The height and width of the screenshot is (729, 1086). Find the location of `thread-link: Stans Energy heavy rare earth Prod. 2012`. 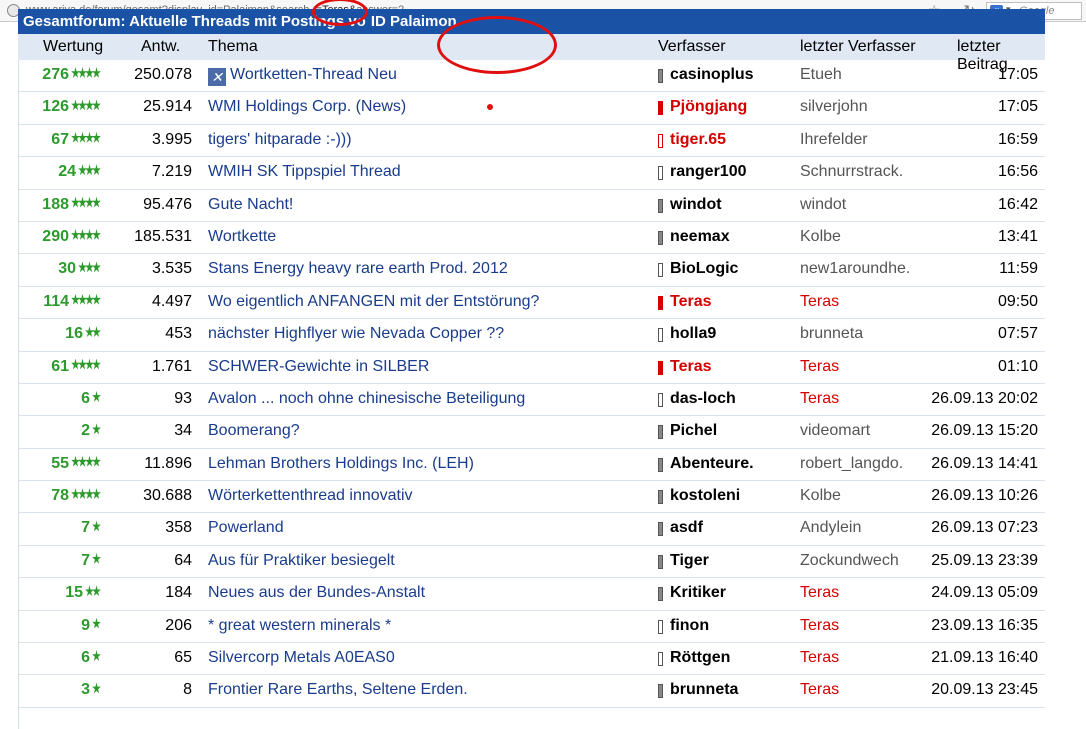

thread-link: Stans Energy heavy rare earth Prod. 2012 is located at coordinates (358, 269).